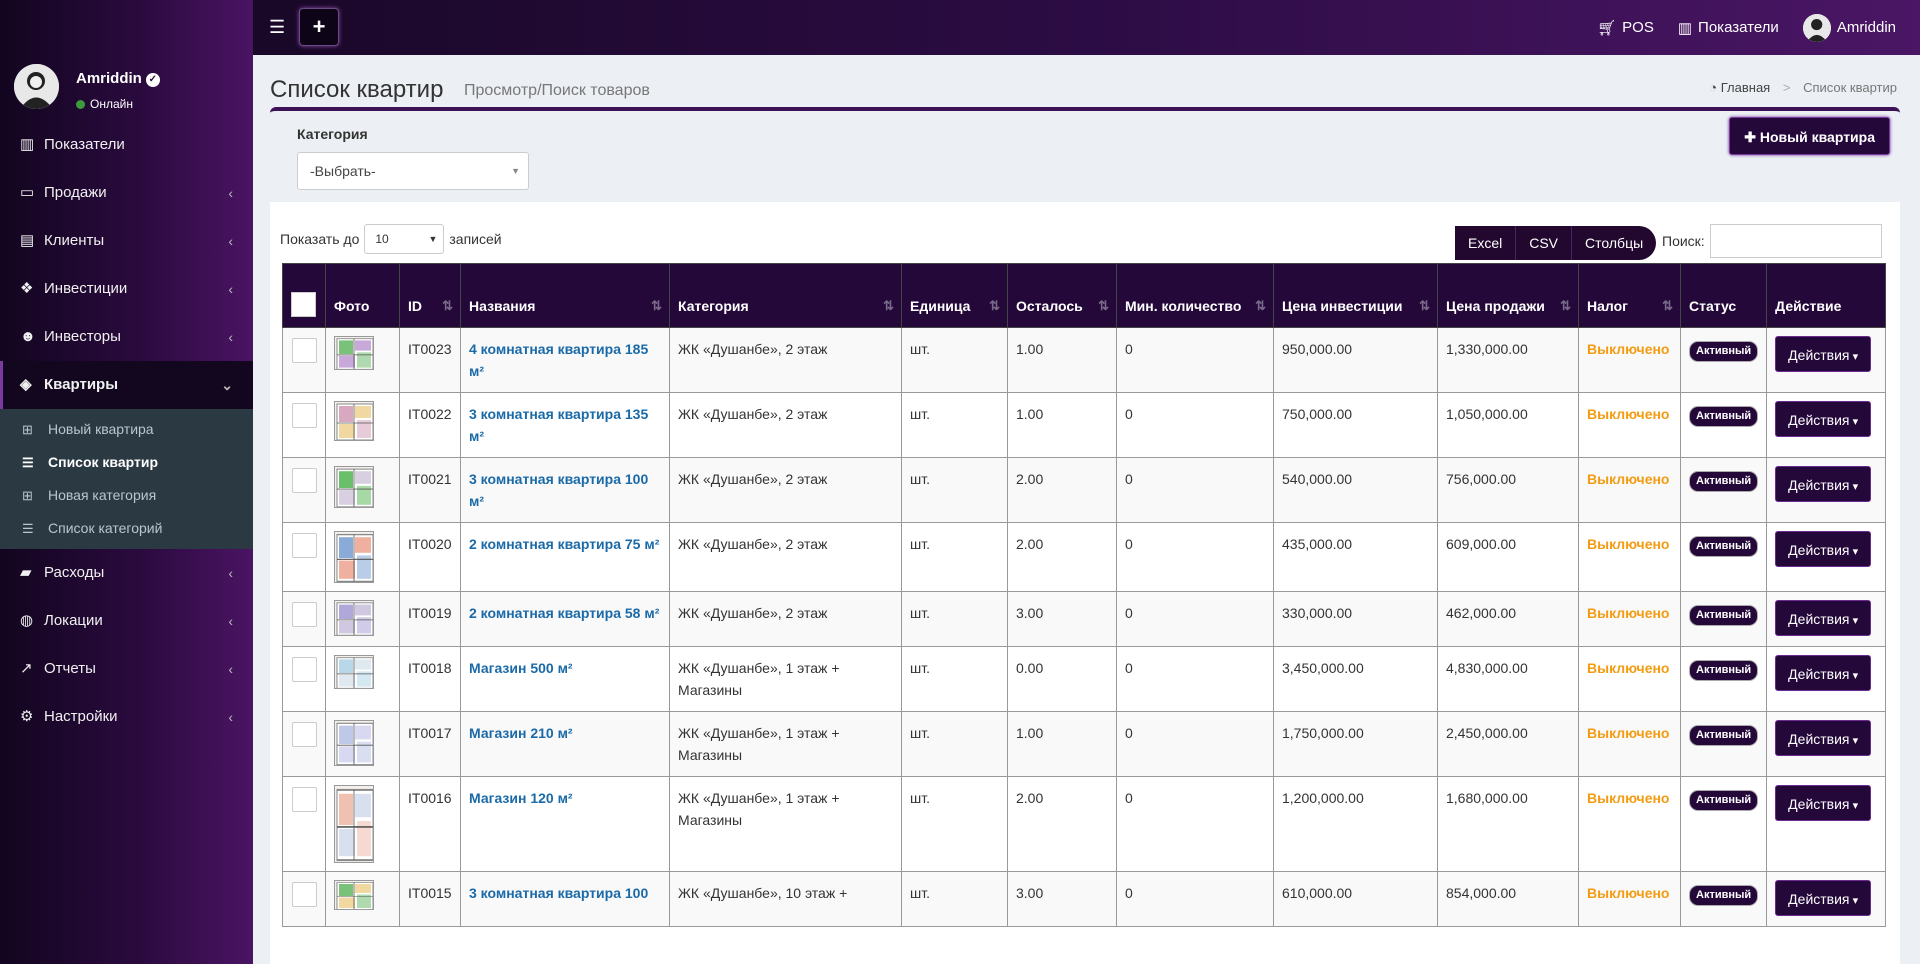  Describe the element at coordinates (74, 240) in the screenshot. I see `sidebar-item-label: Клиенты` at that location.